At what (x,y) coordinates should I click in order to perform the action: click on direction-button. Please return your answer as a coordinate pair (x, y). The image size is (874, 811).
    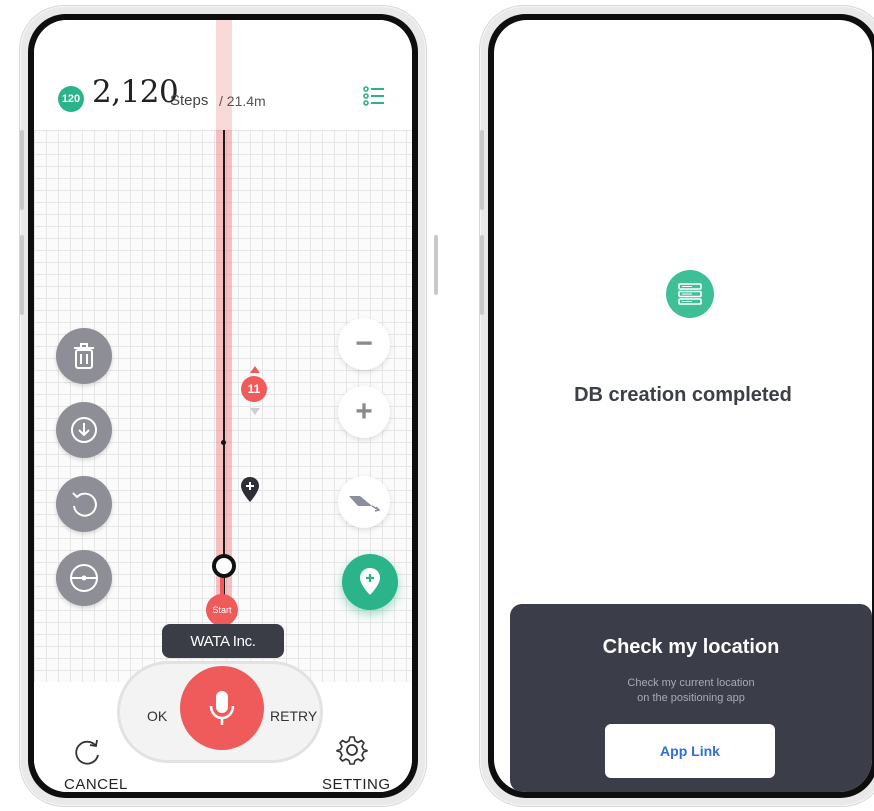
    Looking at the image, I should click on (364, 502).